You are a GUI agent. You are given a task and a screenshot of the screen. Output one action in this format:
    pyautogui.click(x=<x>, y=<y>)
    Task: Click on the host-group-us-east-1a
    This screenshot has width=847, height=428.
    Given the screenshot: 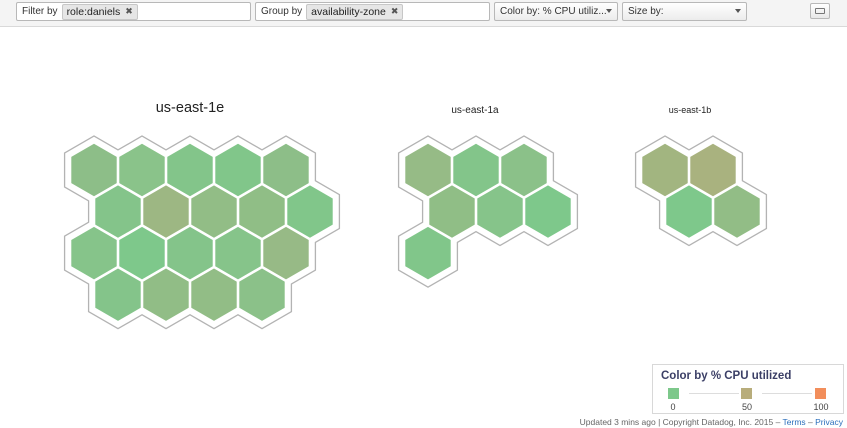 What is the action you would take?
    pyautogui.click(x=488, y=211)
    